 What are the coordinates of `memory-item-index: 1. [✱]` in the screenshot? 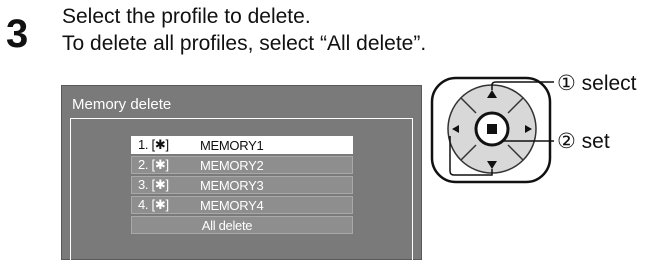 It's located at (153, 144).